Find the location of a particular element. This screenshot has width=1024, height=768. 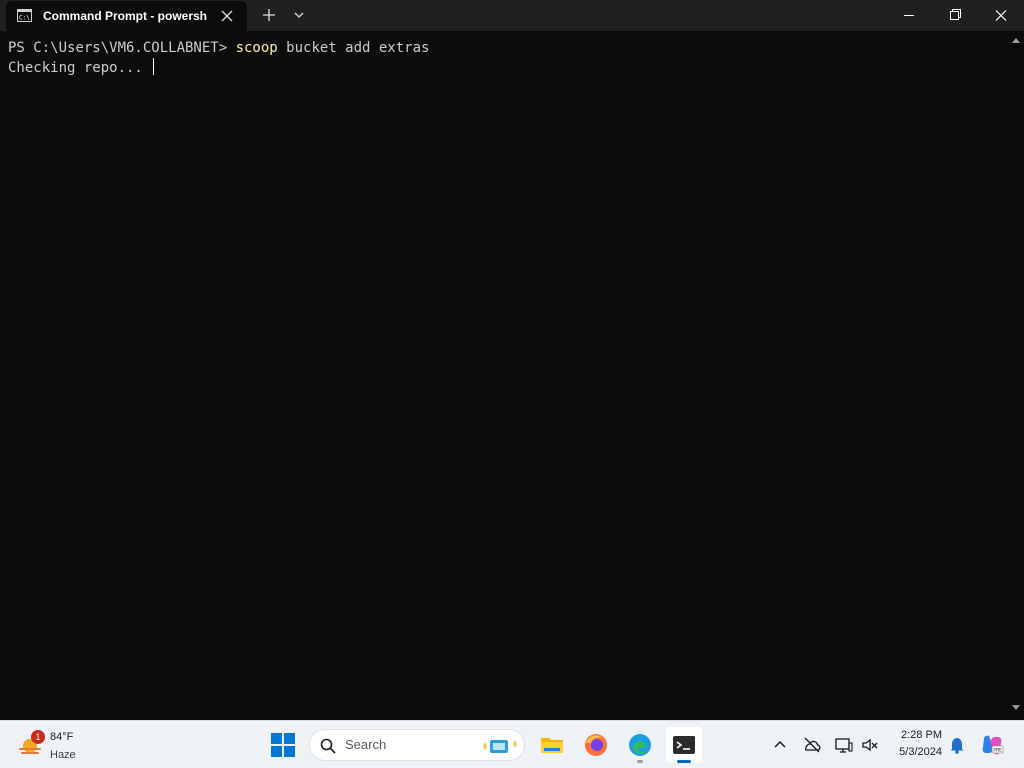

firefox-button is located at coordinates (596, 745).